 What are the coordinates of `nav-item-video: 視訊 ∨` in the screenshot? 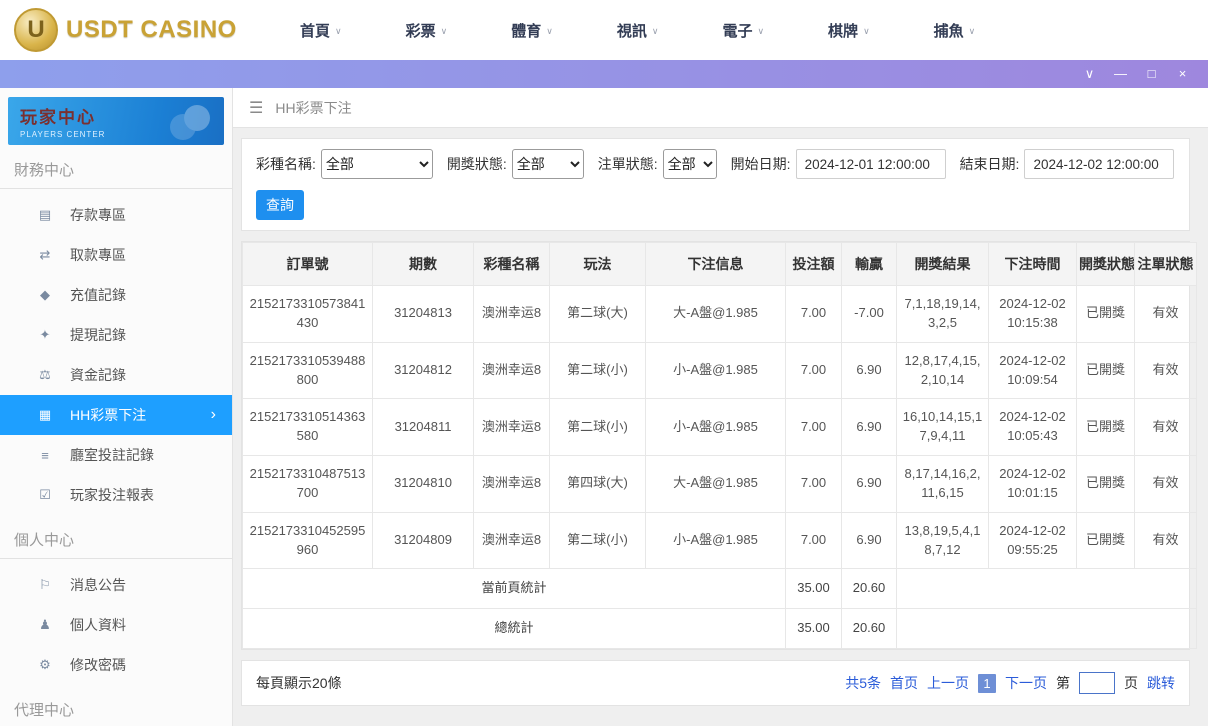 It's located at (638, 30).